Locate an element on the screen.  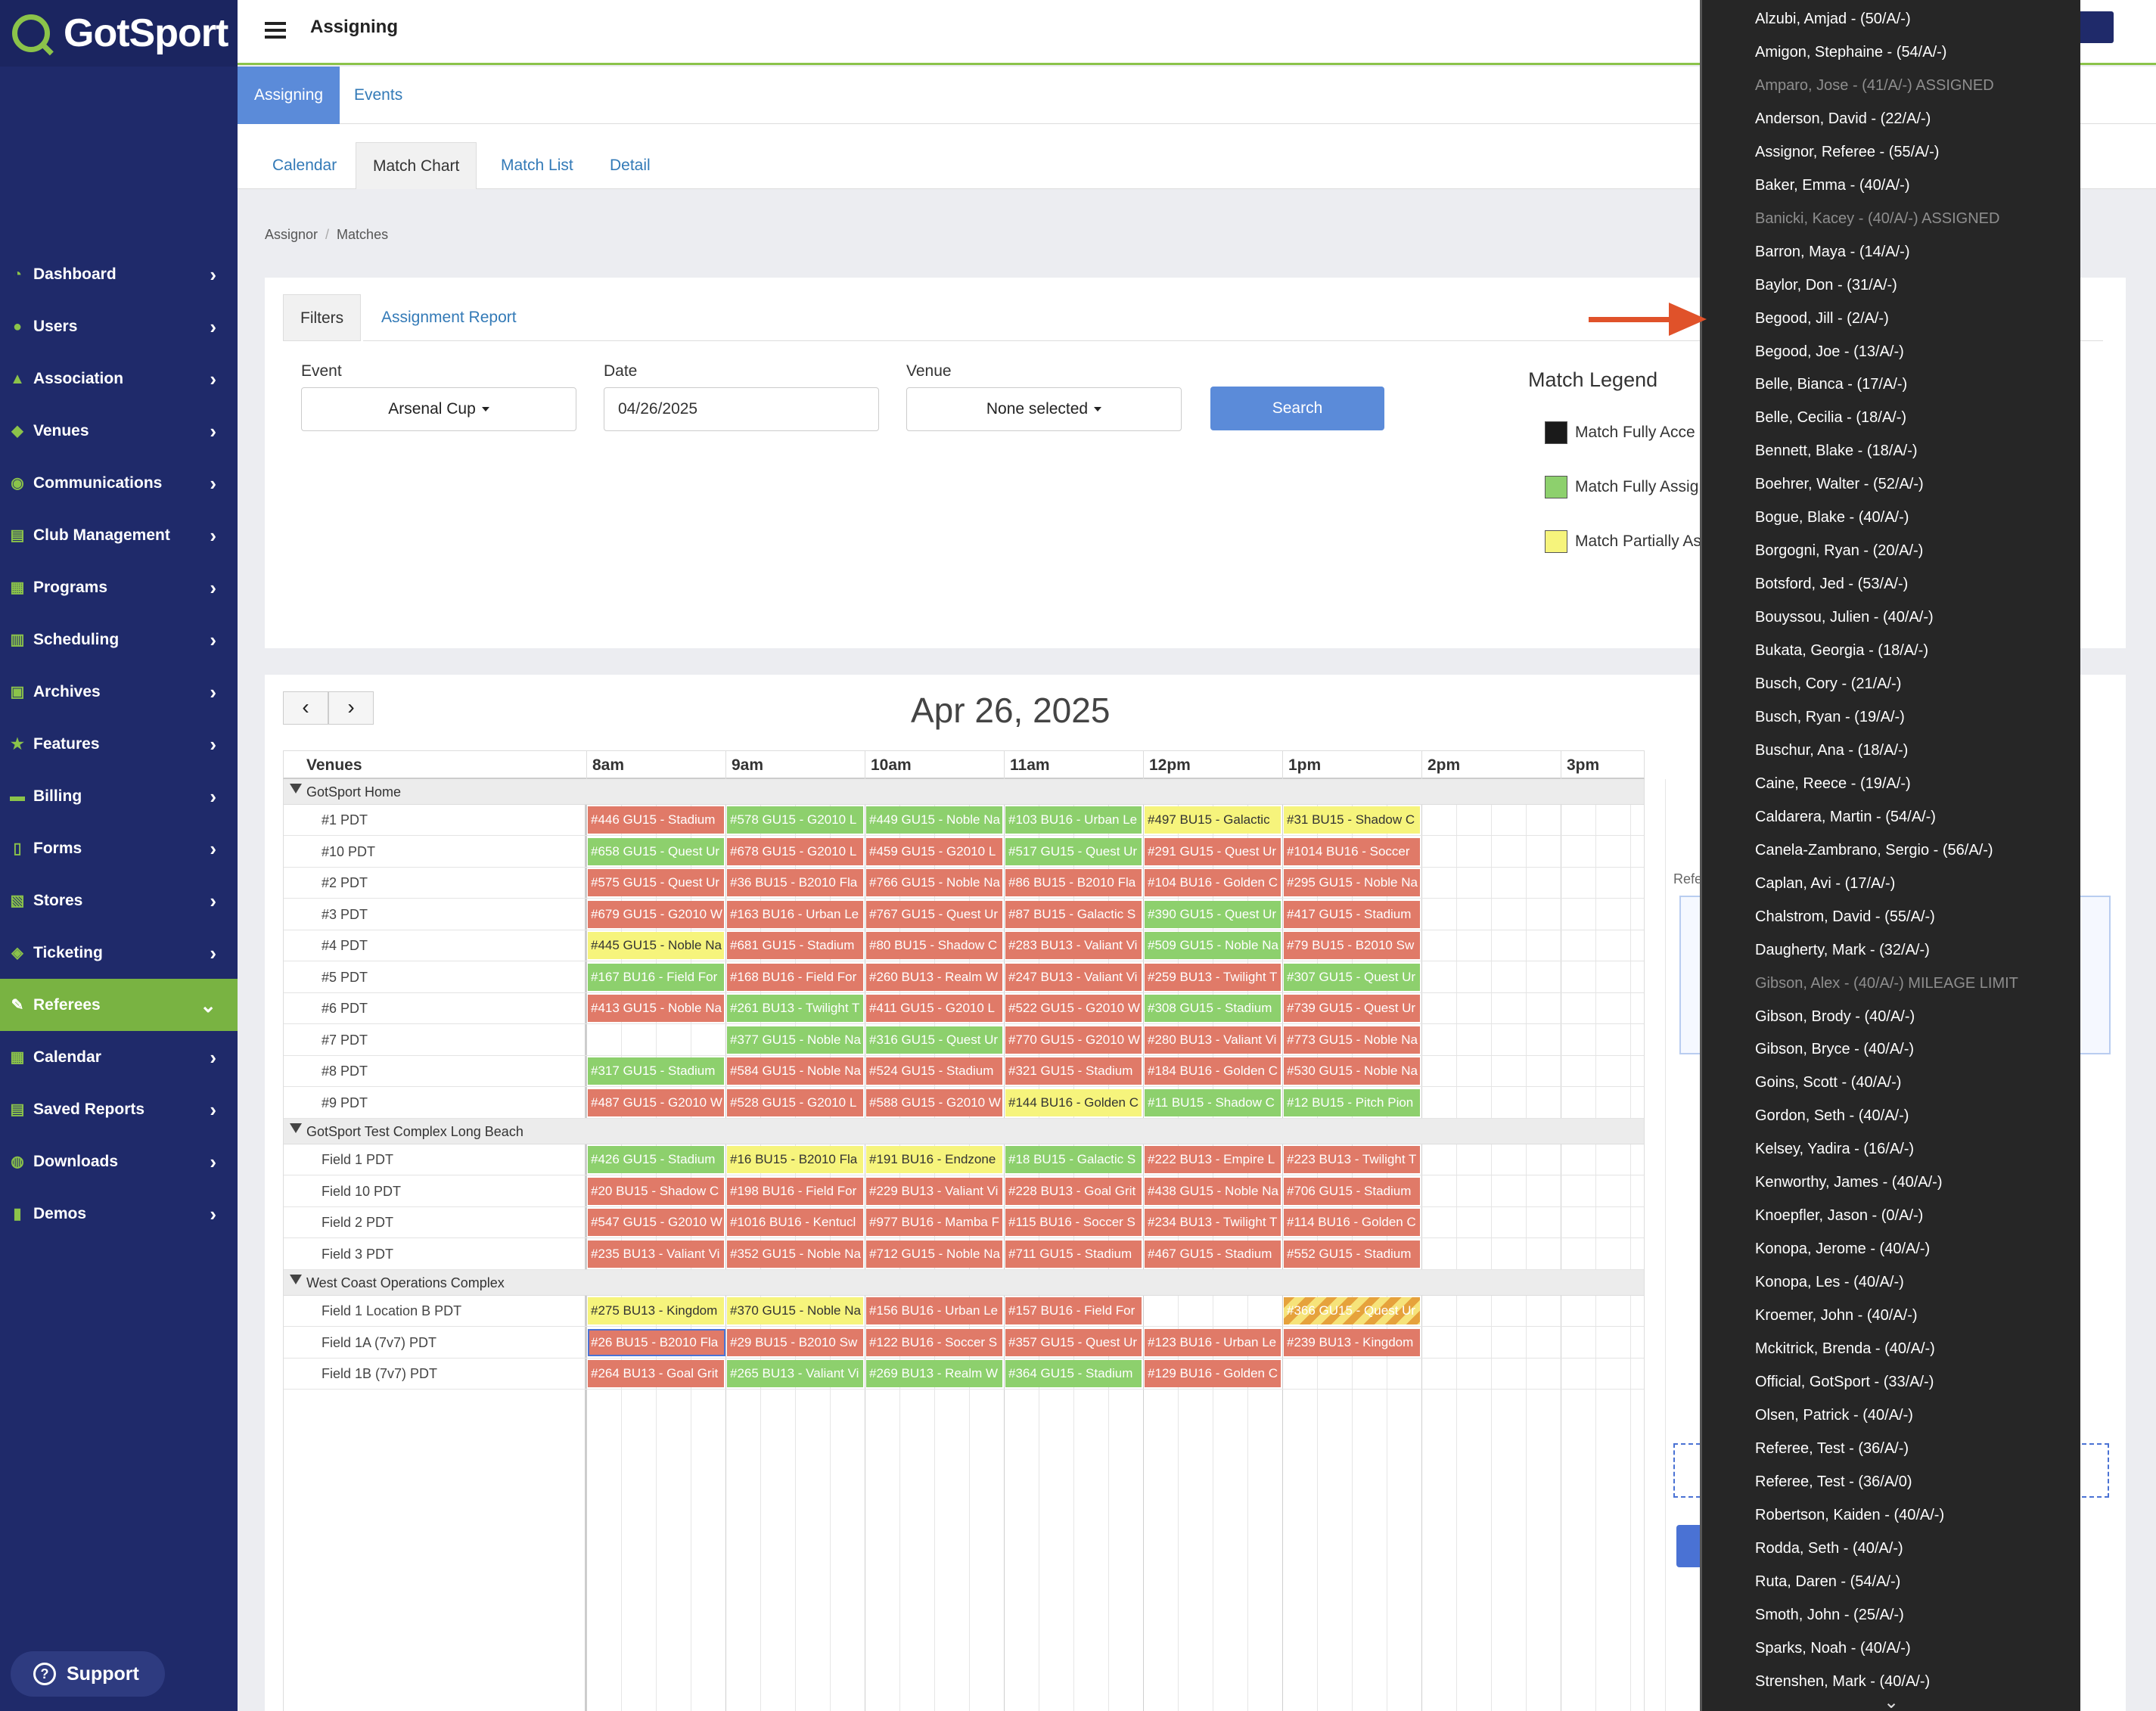
prev-day-button: ‹ is located at coordinates (305, 708).